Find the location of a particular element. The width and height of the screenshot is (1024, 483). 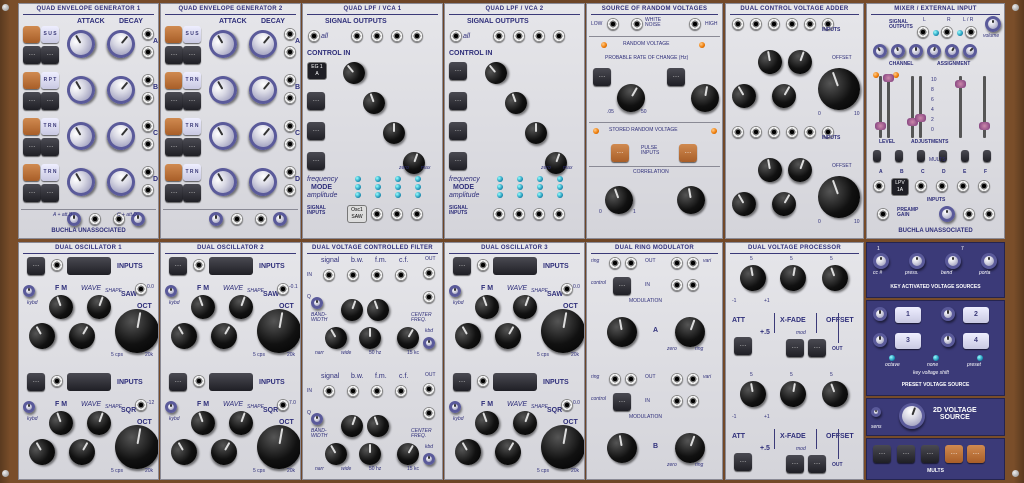

in-jack is located at coordinates (693, 285).